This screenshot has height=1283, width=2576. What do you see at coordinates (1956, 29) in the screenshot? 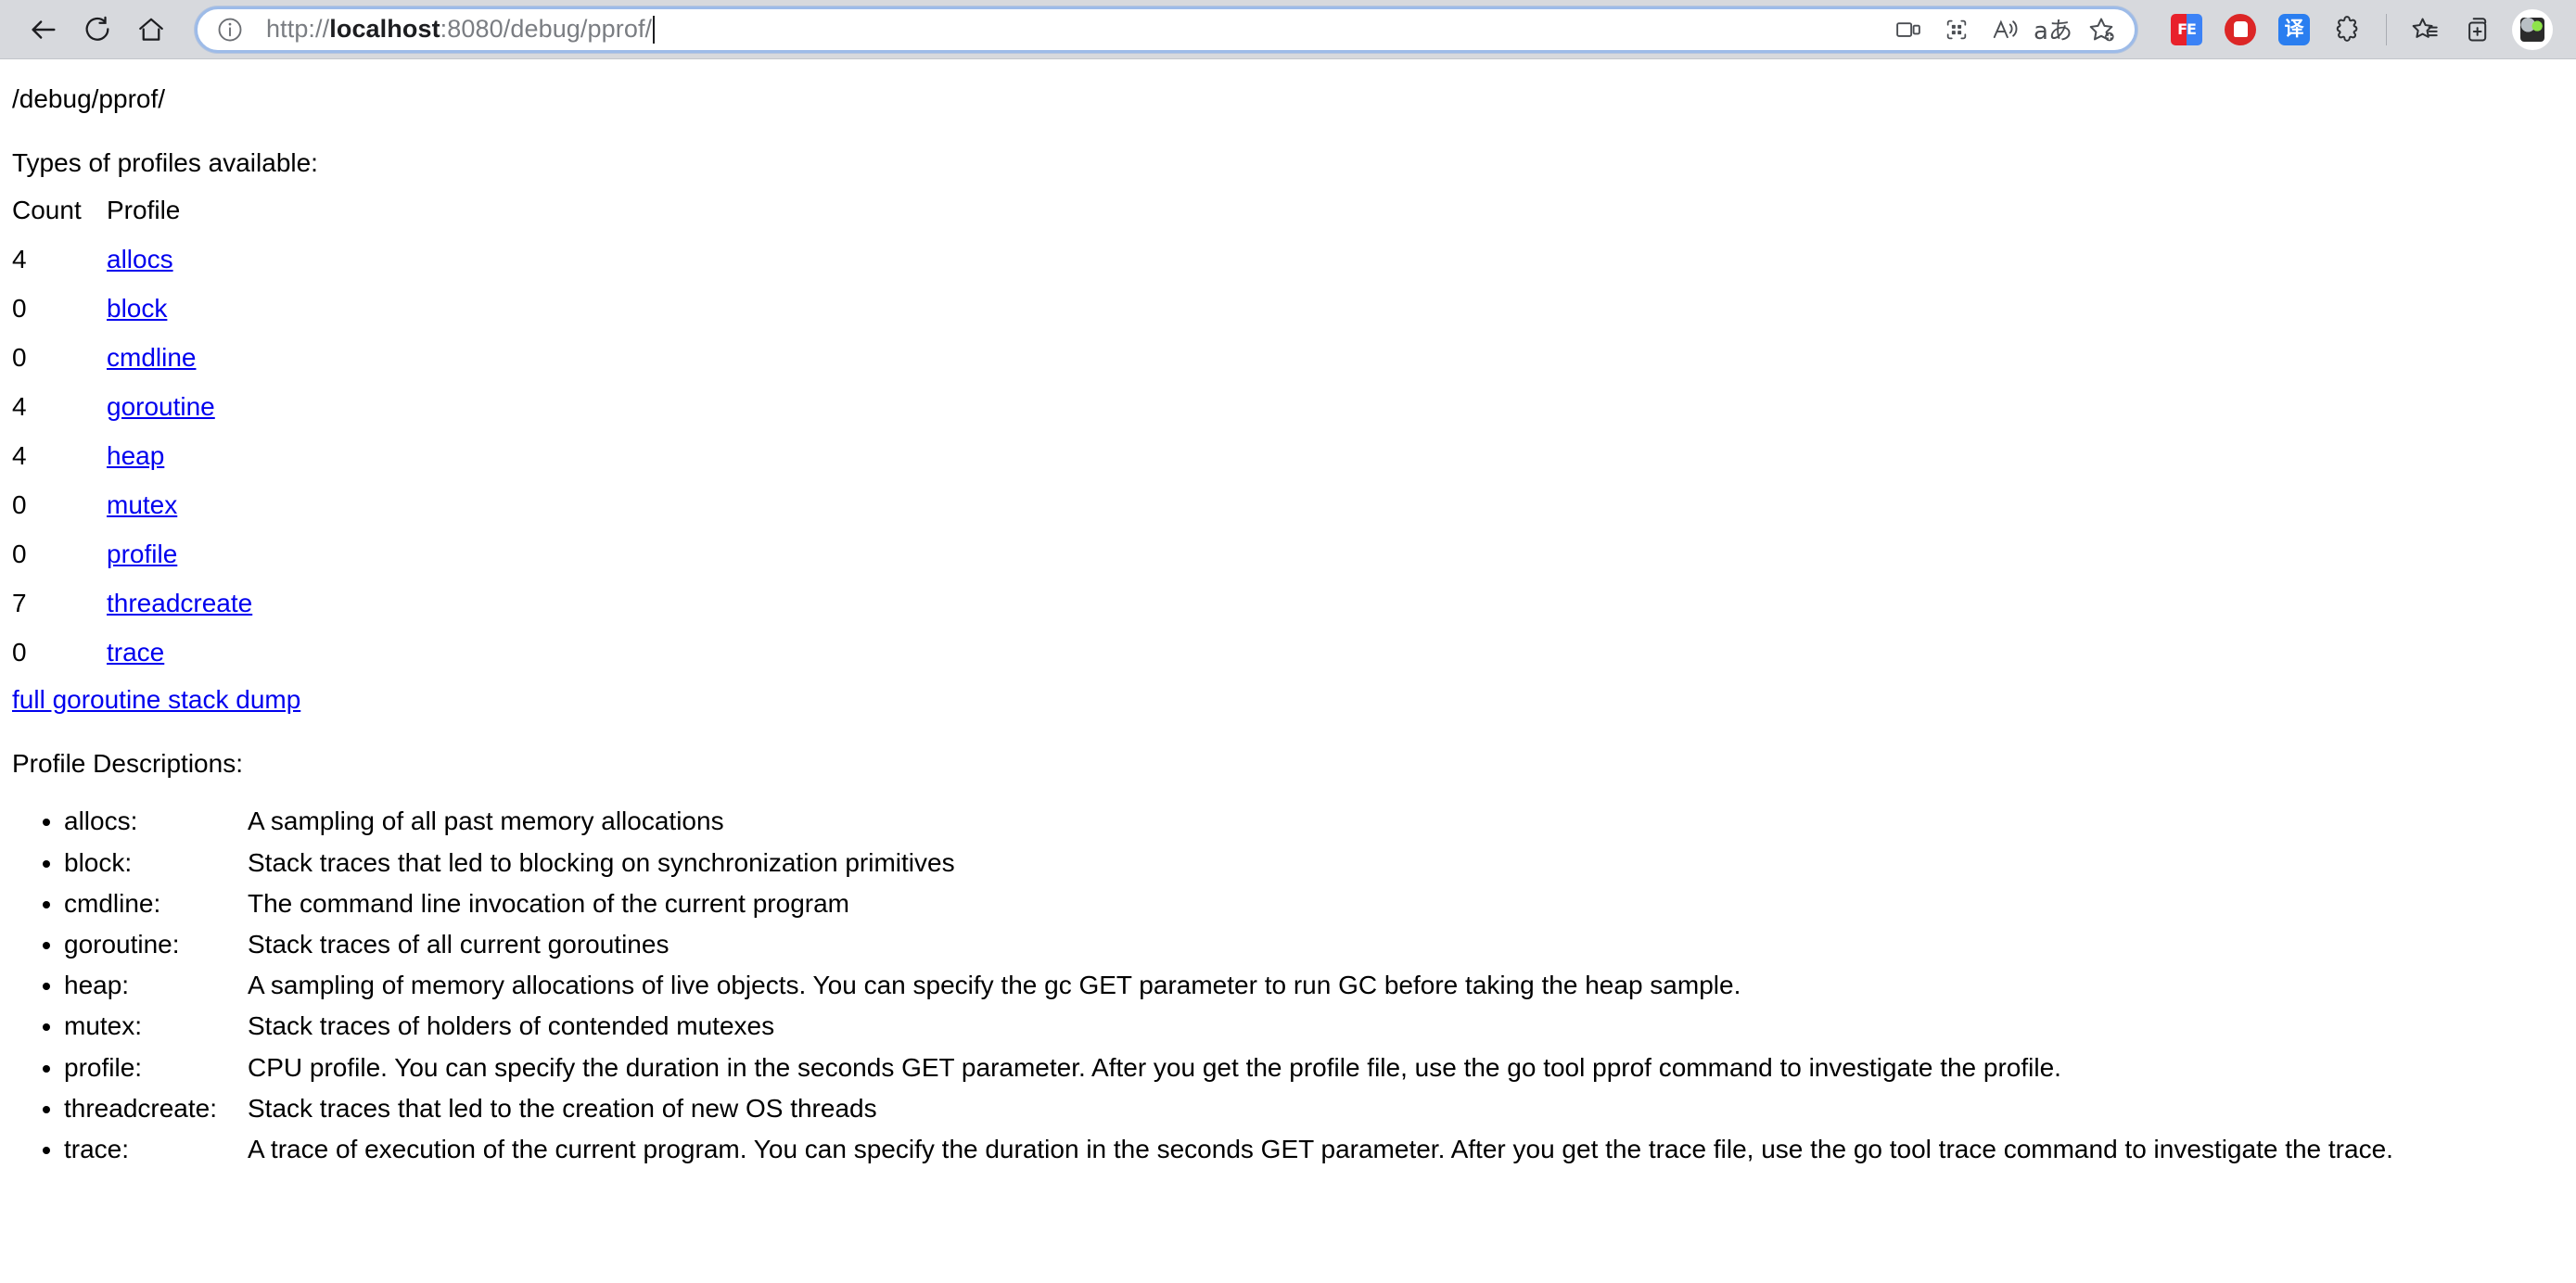
I see `browser-essentials-icon` at bounding box center [1956, 29].